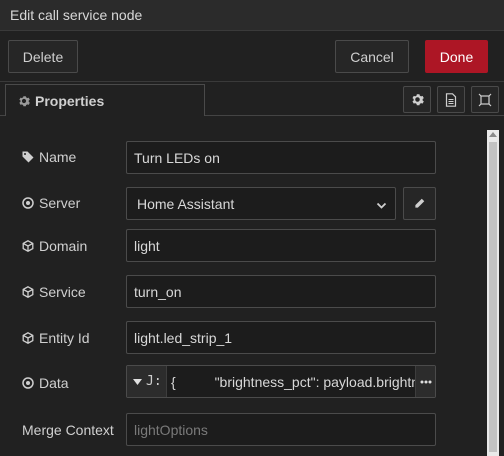 Image resolution: width=504 pixels, height=456 pixels. What do you see at coordinates (76, 15) in the screenshot?
I see `dialog-title: Edit call service node` at bounding box center [76, 15].